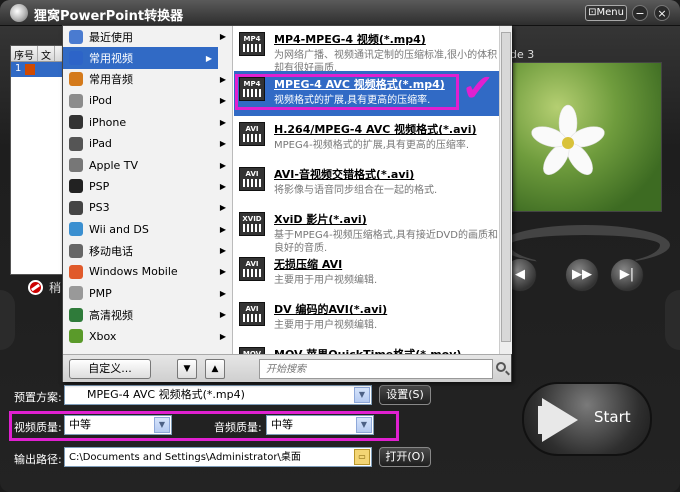 Image resolution: width=680 pixels, height=492 pixels. What do you see at coordinates (44, 287) in the screenshot?
I see `list-toolbar: 稍` at bounding box center [44, 287].